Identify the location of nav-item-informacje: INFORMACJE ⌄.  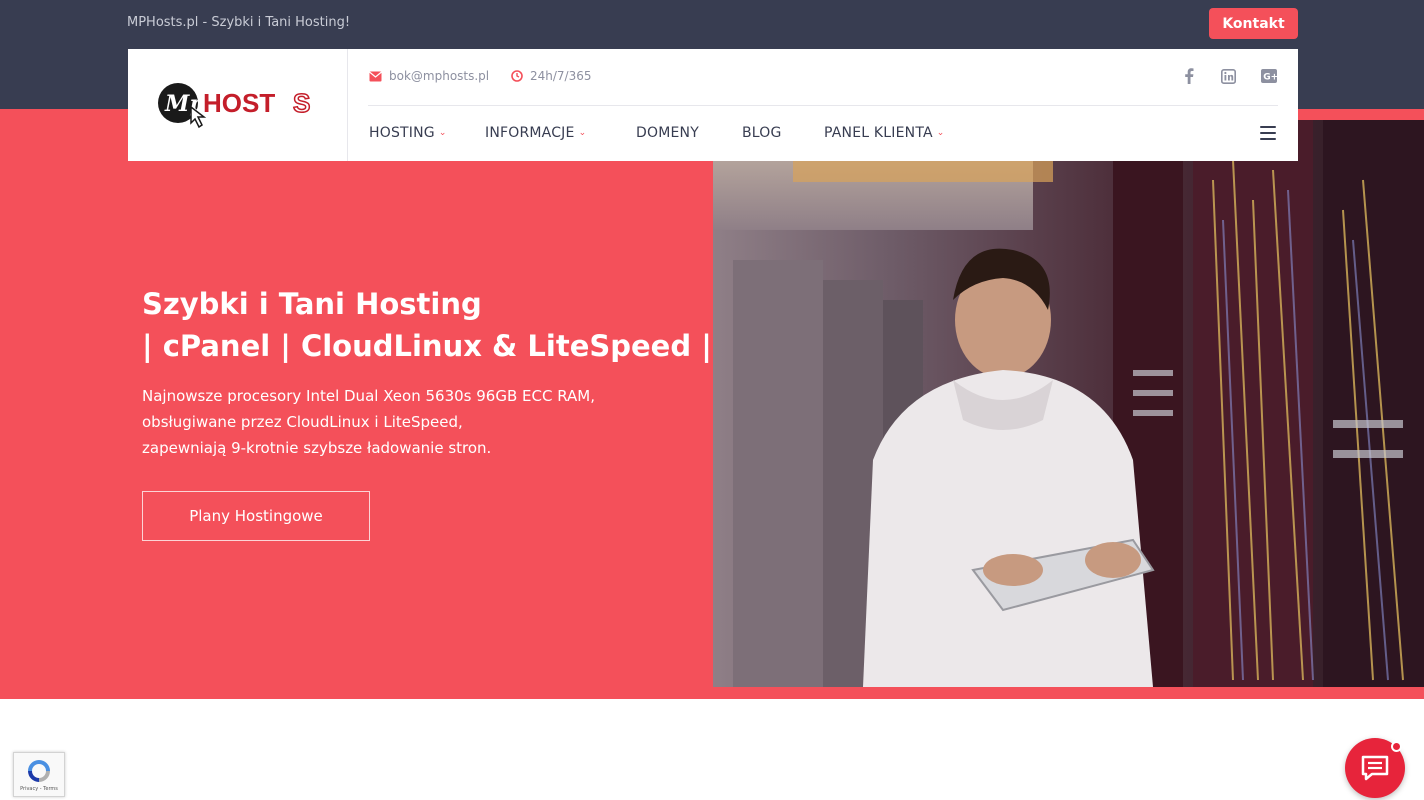
(535, 133).